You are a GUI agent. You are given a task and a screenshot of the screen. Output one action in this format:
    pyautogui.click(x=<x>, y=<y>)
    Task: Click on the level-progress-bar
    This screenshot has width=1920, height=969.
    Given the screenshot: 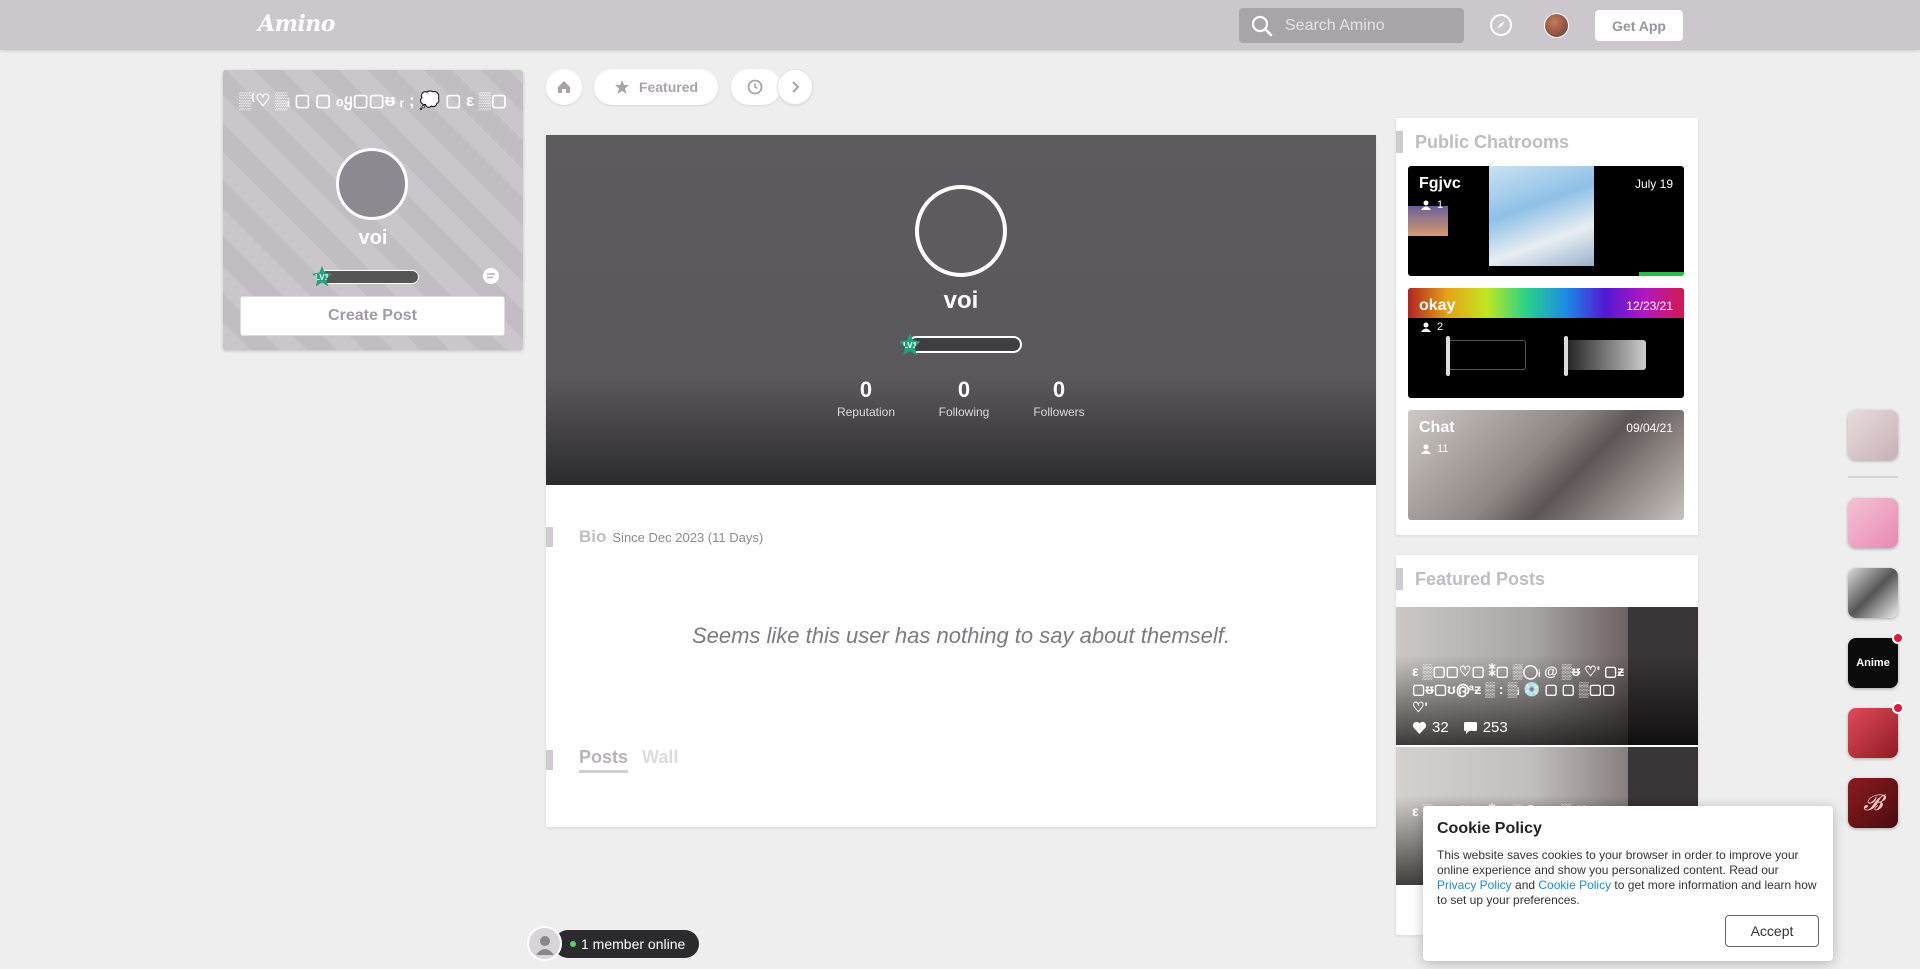 What is the action you would take?
    pyautogui.click(x=369, y=277)
    